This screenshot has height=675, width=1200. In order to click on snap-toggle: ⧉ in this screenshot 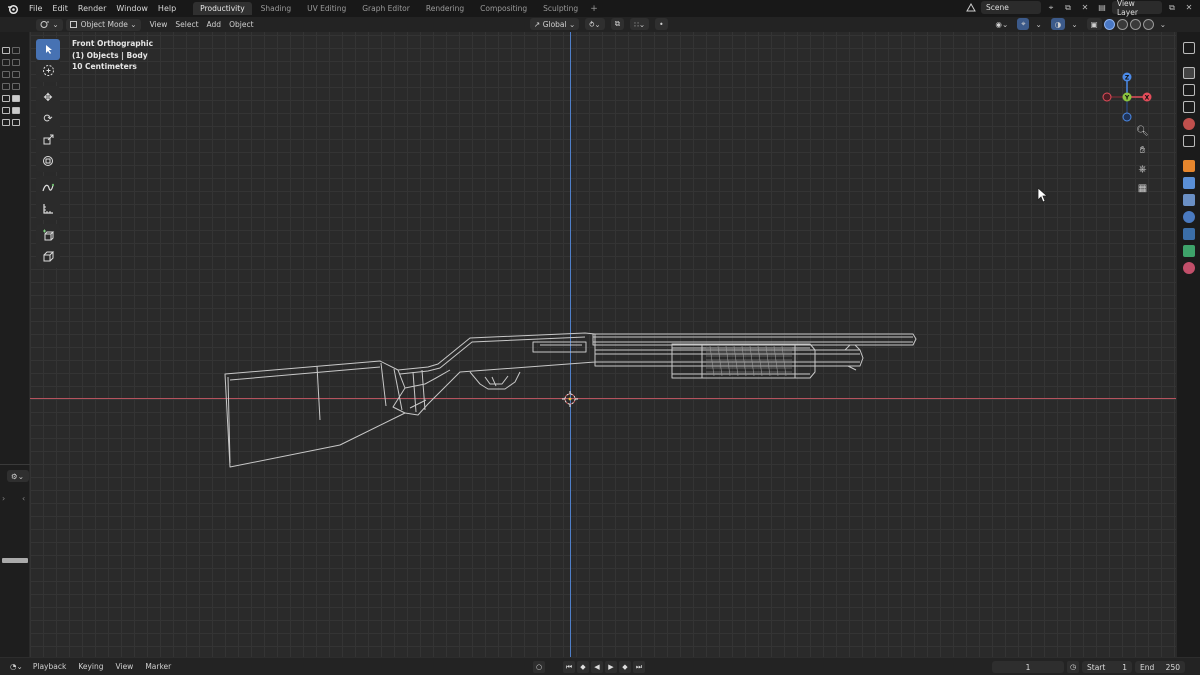, I will do `click(617, 24)`.